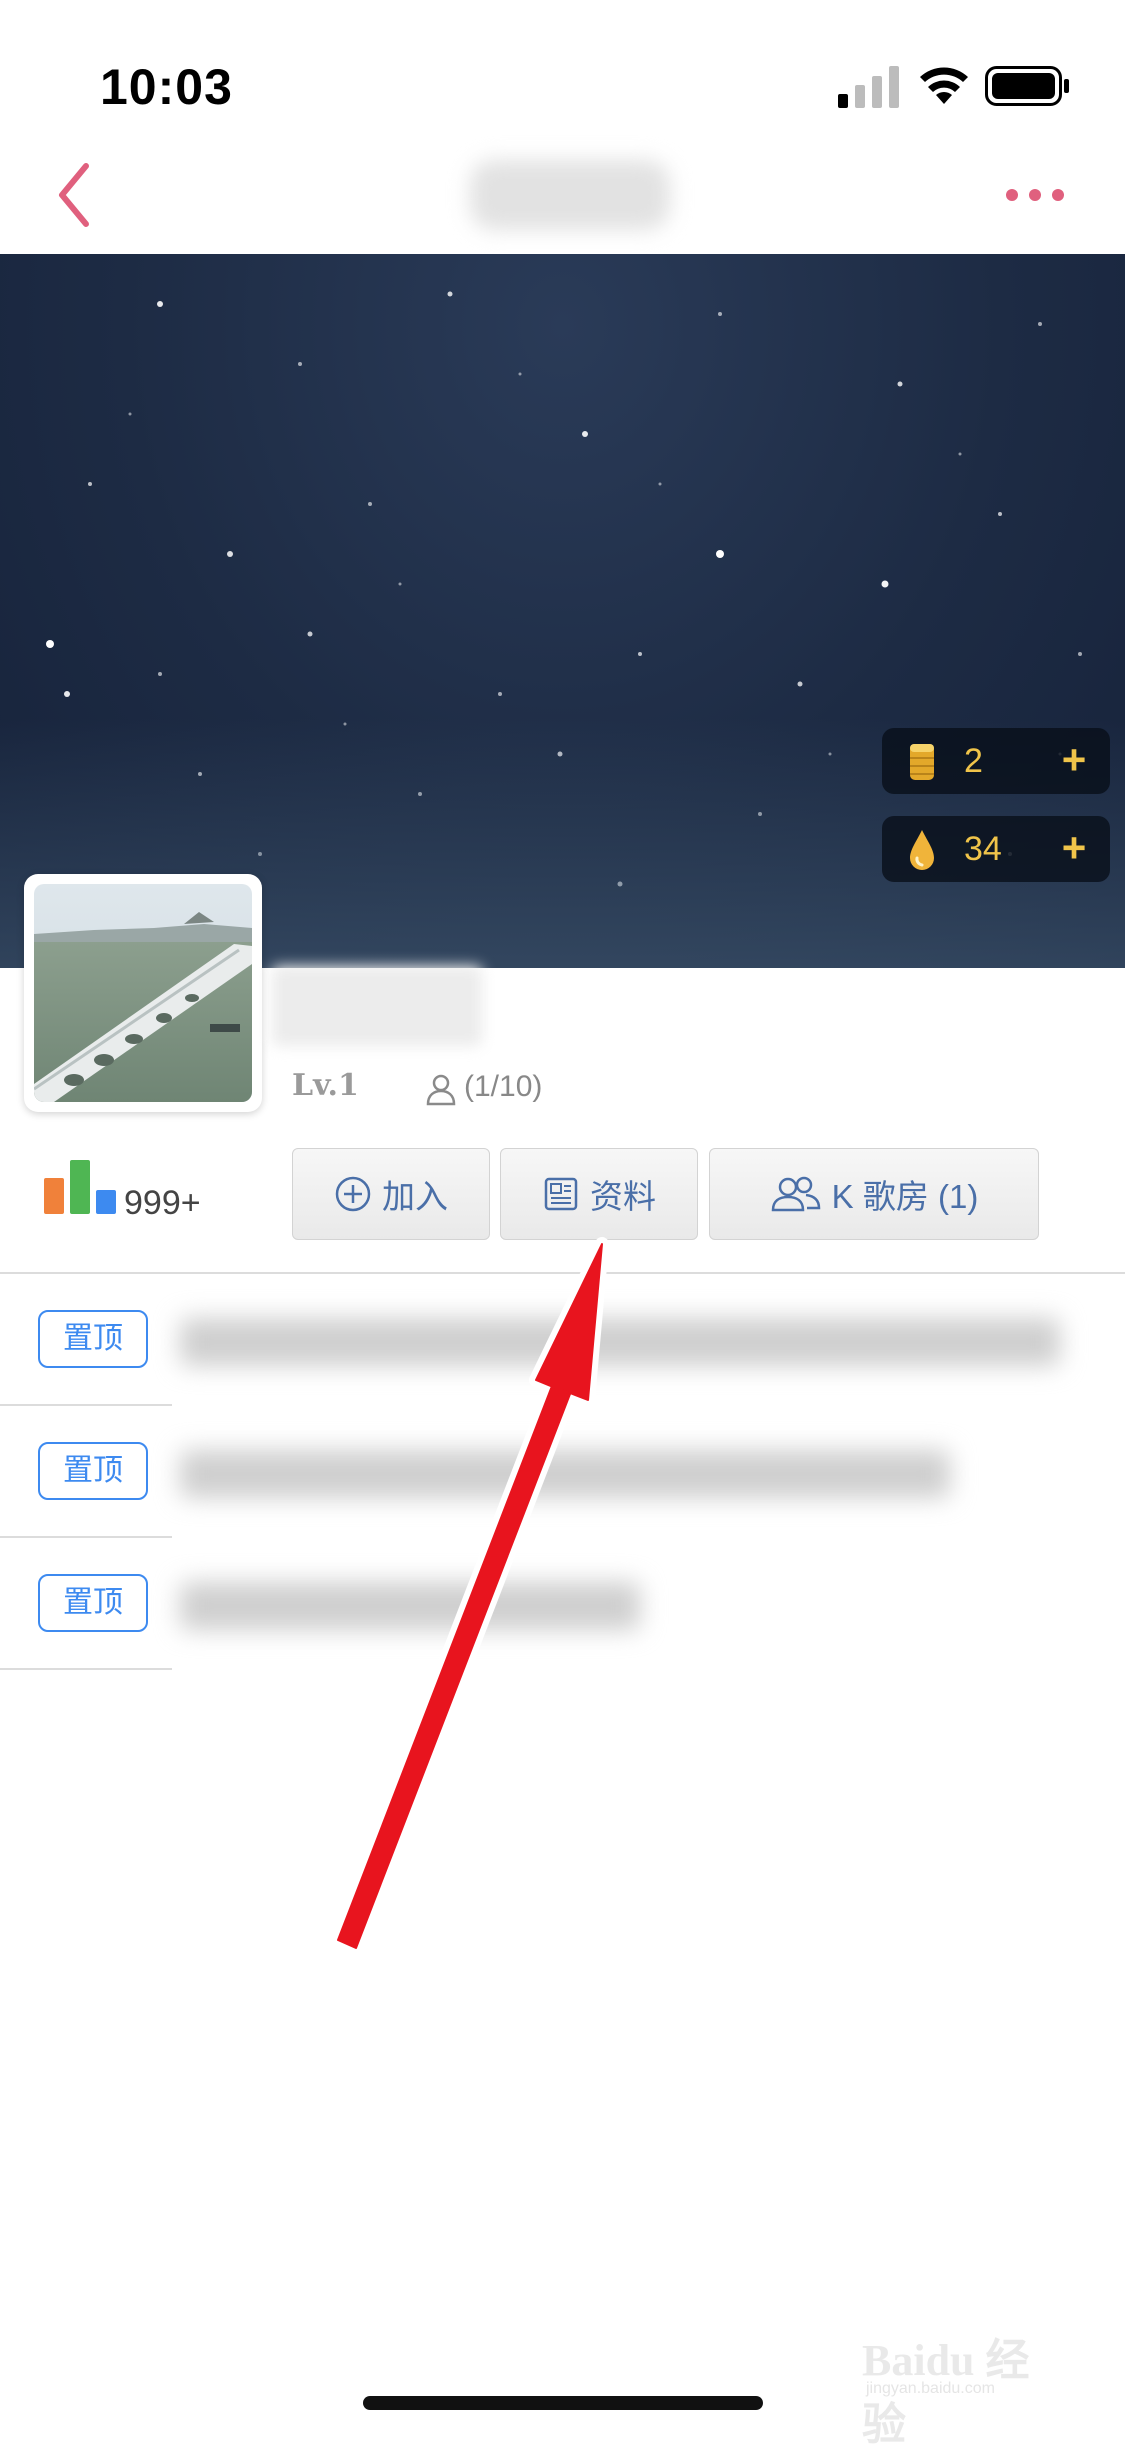 This screenshot has width=1125, height=2452. I want to click on member-count: (1/10), so click(503, 1086).